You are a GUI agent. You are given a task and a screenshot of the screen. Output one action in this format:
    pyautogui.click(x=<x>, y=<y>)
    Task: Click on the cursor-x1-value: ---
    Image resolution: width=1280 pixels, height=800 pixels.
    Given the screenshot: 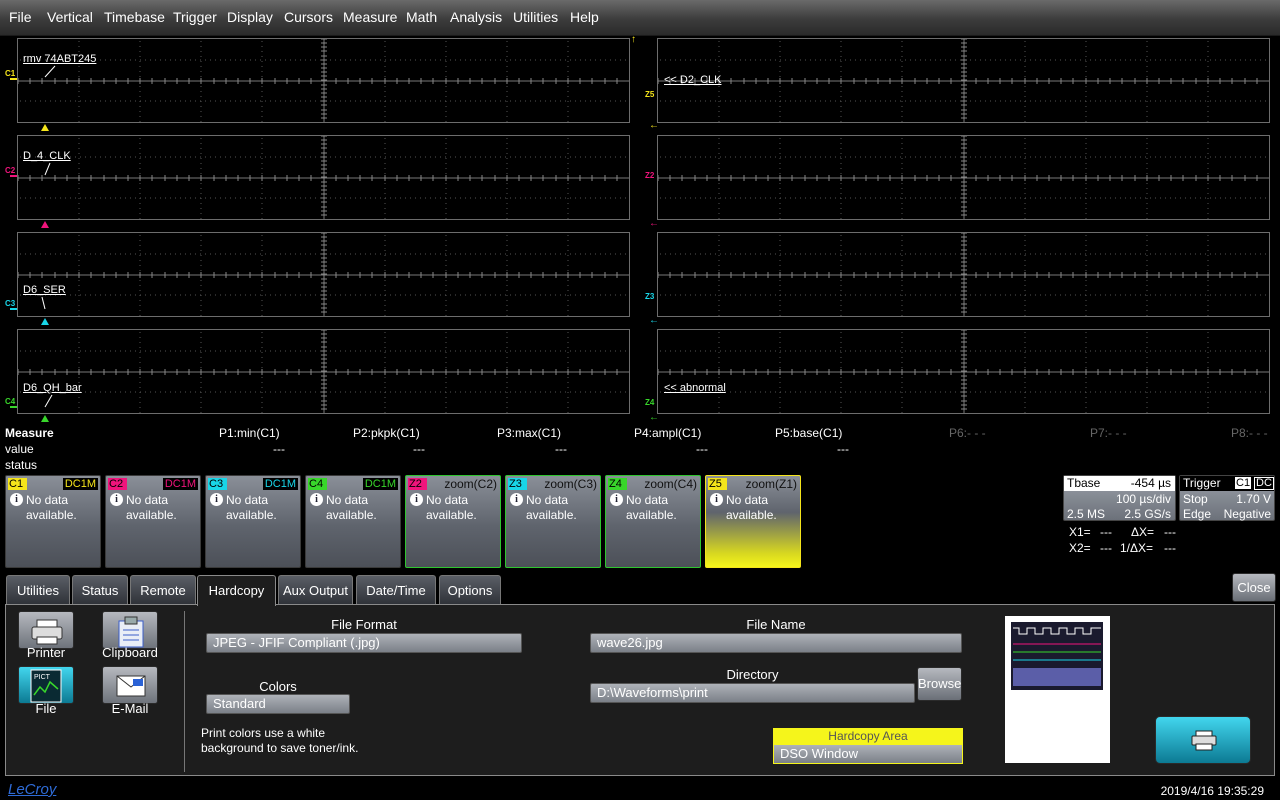 What is the action you would take?
    pyautogui.click(x=1106, y=532)
    